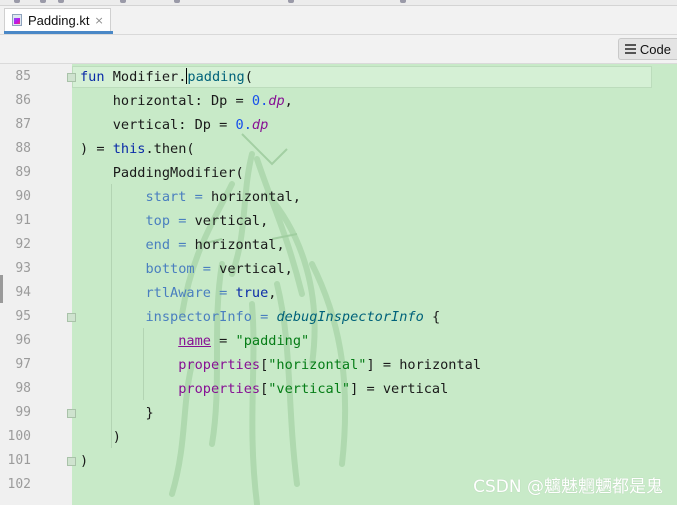  Describe the element at coordinates (149, 413) in the screenshot. I see `code-text: }` at that location.